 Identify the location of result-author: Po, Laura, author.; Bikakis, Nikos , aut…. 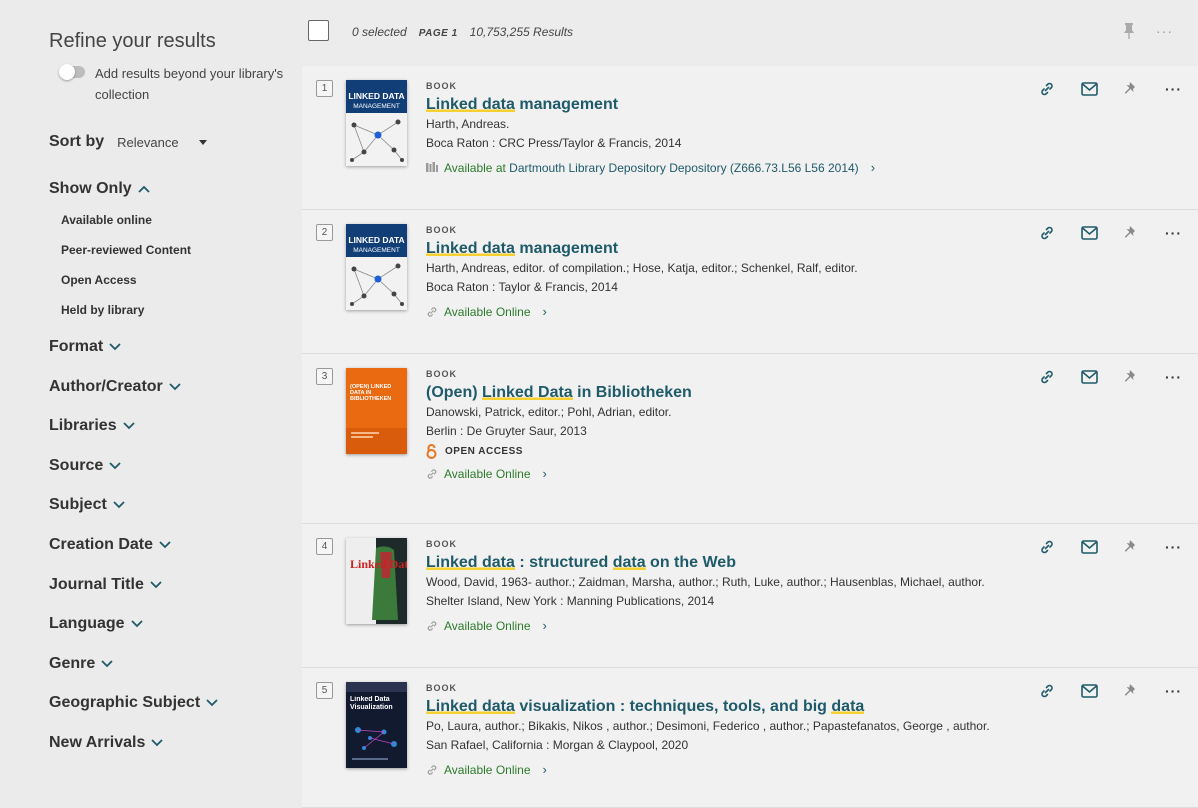
(708, 726).